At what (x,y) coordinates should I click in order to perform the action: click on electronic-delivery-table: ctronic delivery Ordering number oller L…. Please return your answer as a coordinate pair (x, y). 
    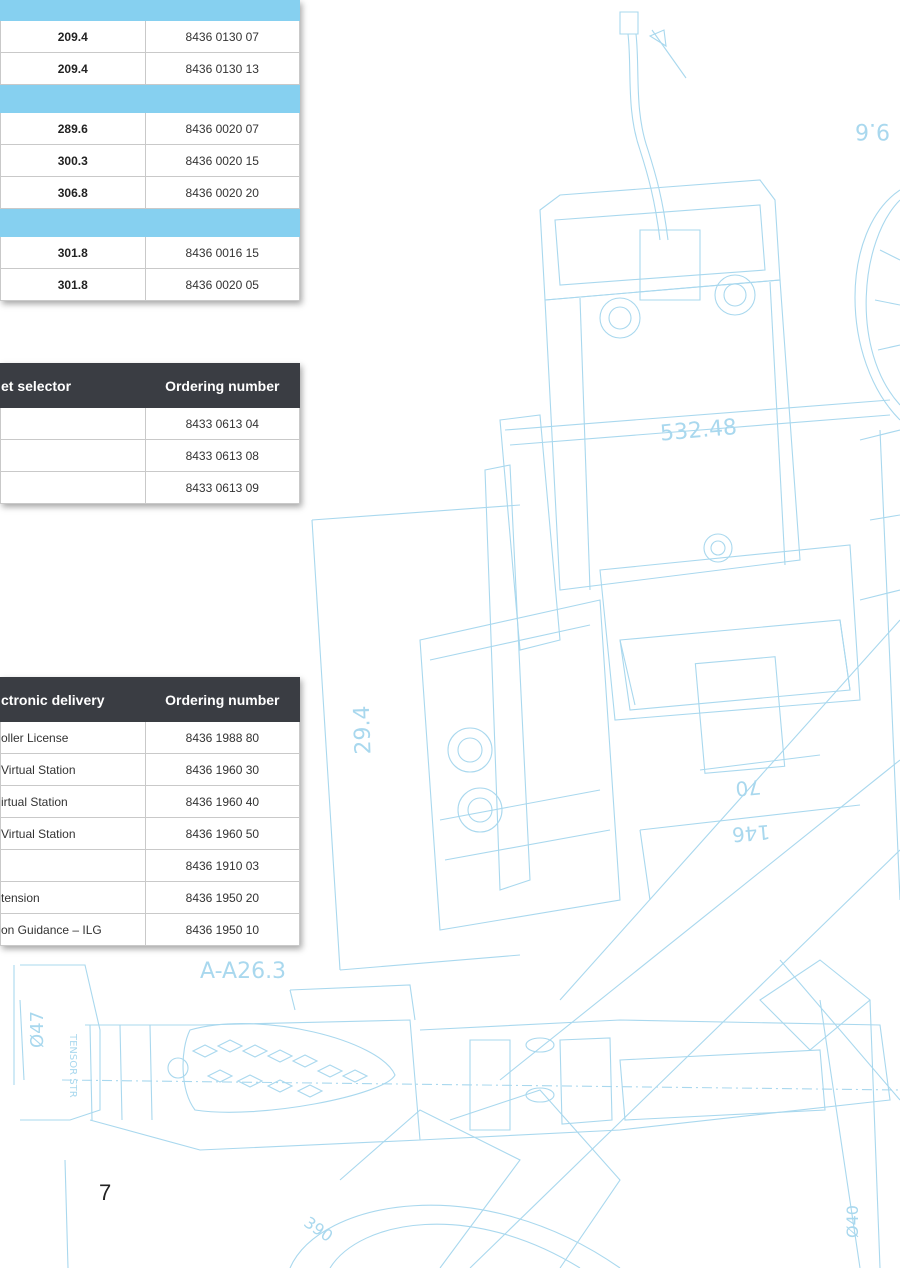
    Looking at the image, I should click on (150, 811).